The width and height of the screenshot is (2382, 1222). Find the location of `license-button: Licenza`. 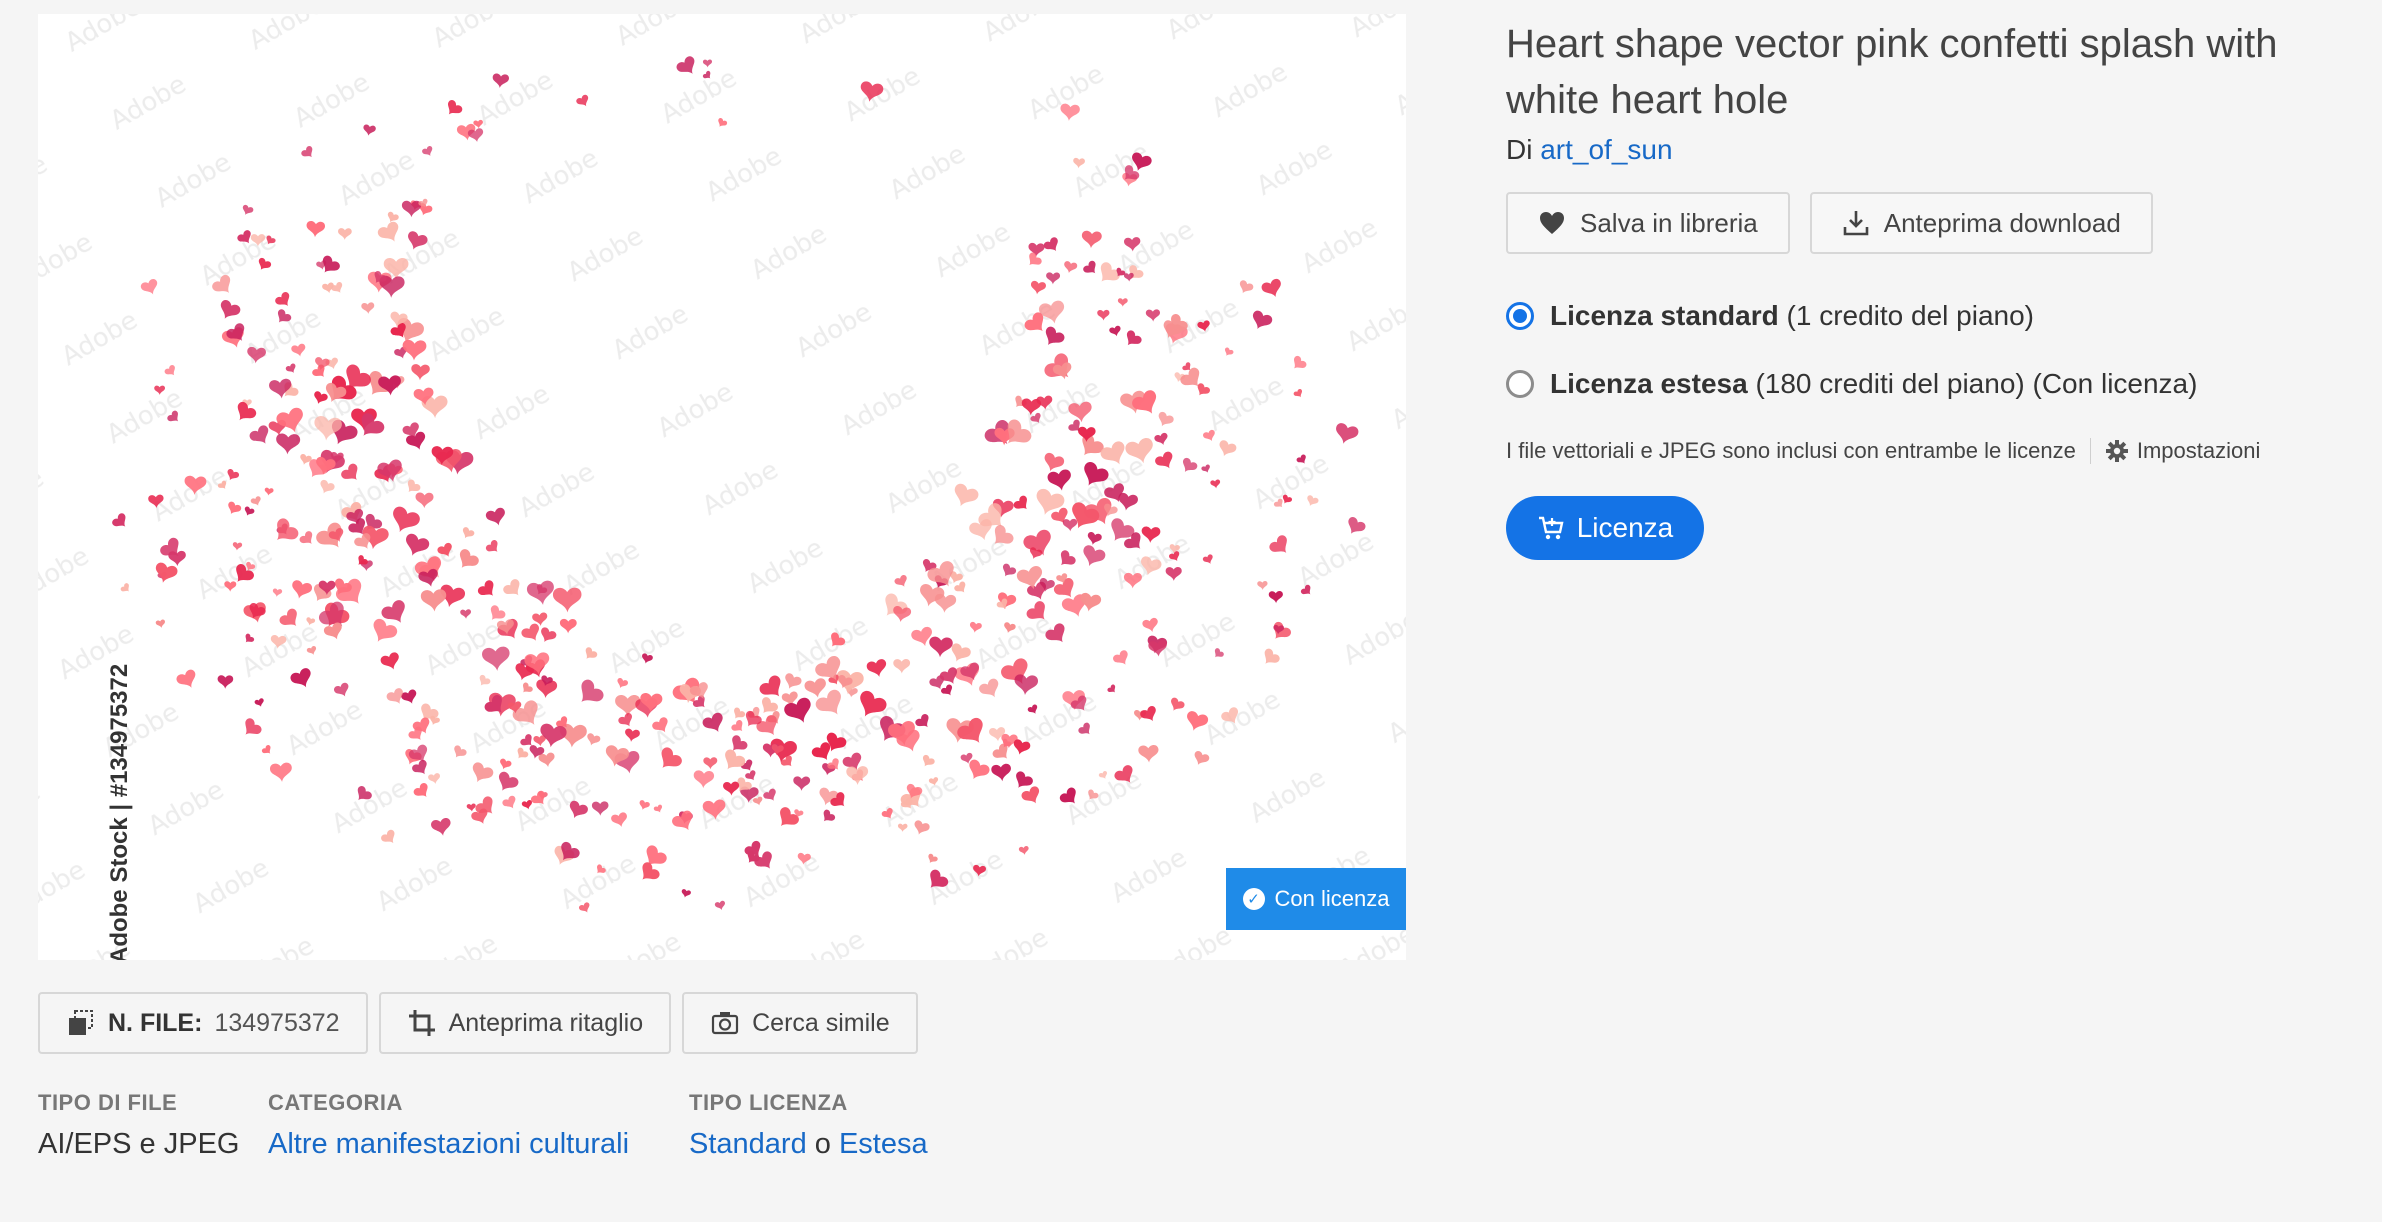

license-button: Licenza is located at coordinates (1605, 528).